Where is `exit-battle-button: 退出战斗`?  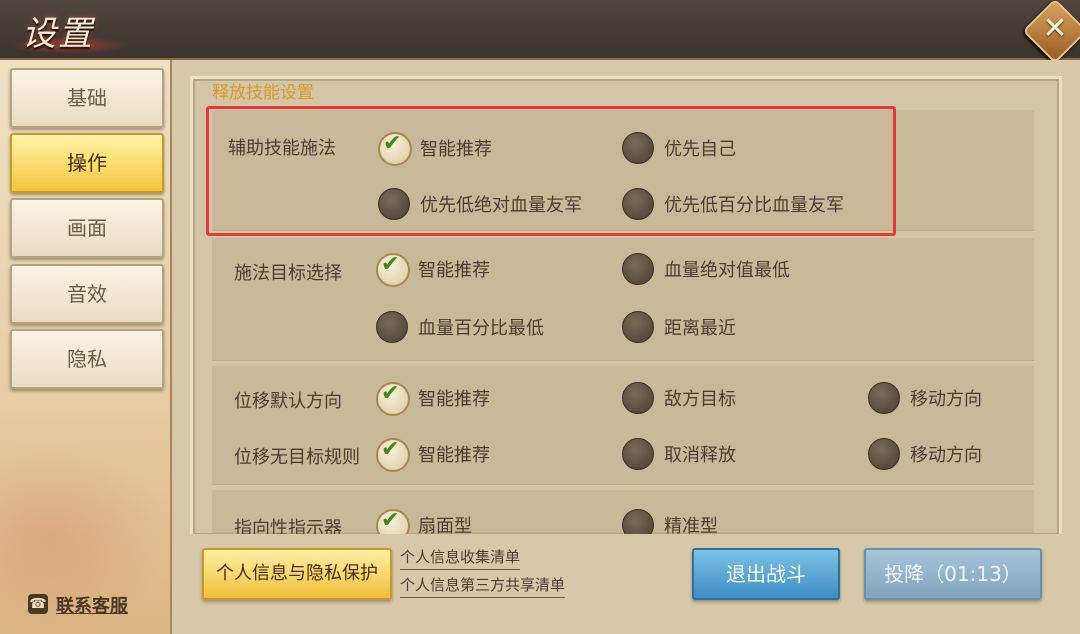 exit-battle-button: 退出战斗 is located at coordinates (766, 574).